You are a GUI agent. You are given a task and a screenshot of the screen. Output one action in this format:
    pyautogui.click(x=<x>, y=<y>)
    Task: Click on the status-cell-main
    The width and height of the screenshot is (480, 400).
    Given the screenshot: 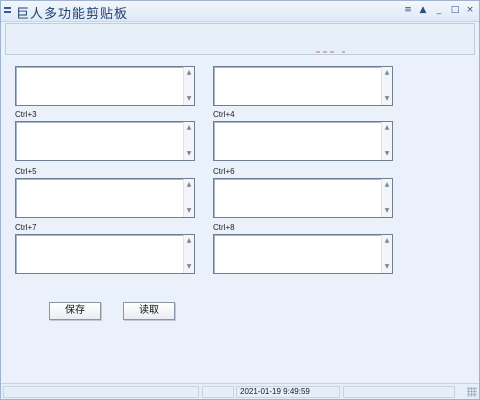 What is the action you would take?
    pyautogui.click(x=101, y=392)
    